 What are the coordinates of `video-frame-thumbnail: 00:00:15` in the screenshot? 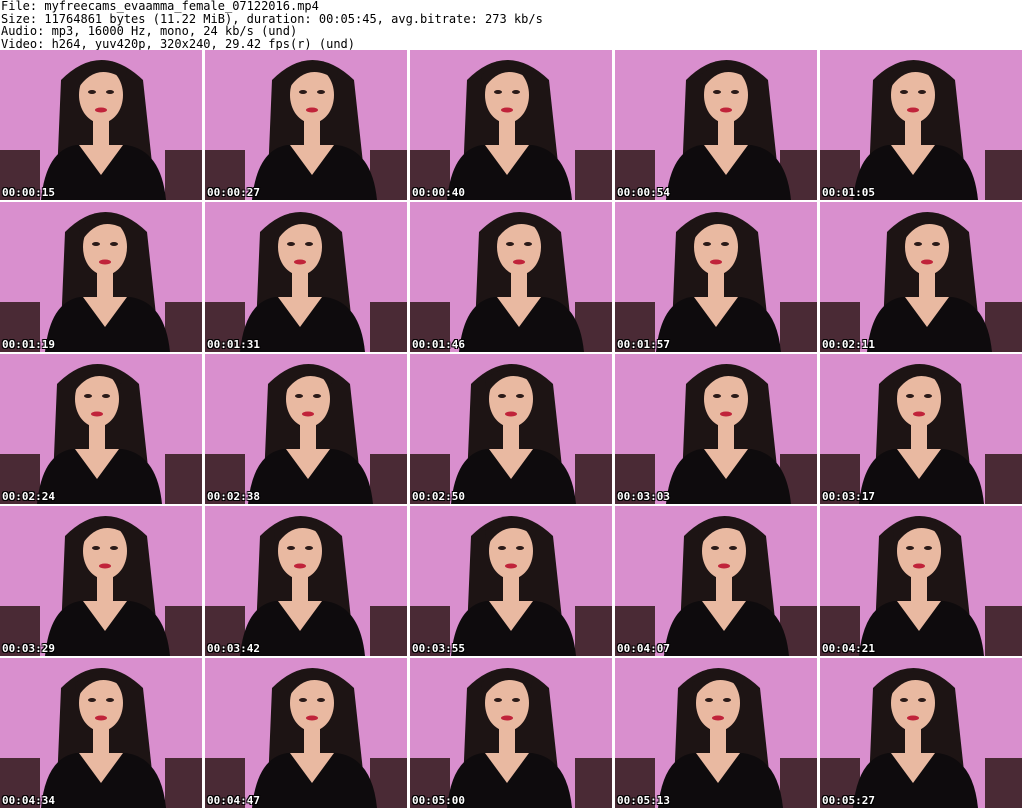 It's located at (101, 125).